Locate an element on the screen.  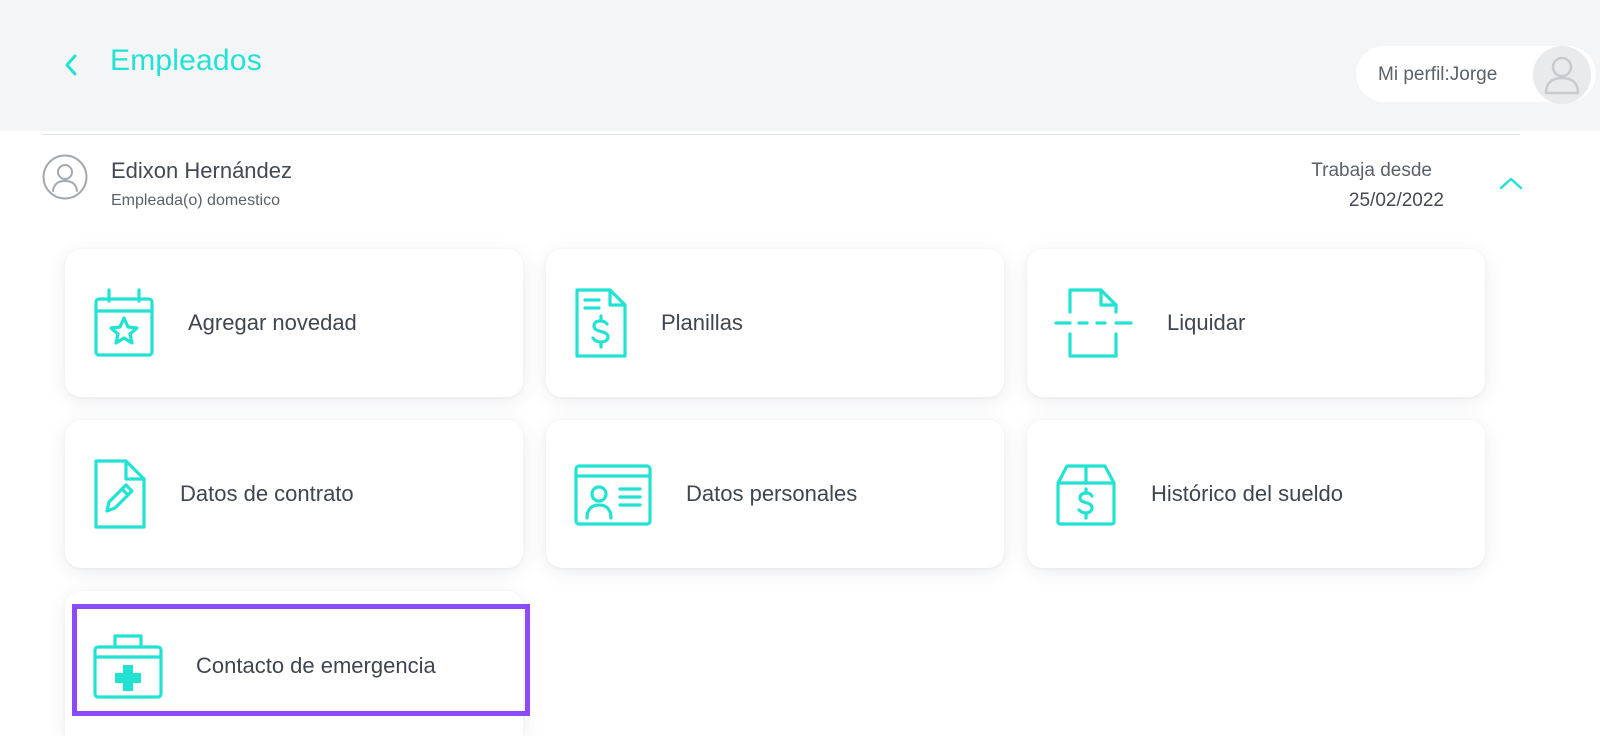
header-divider is located at coordinates (781, 134).